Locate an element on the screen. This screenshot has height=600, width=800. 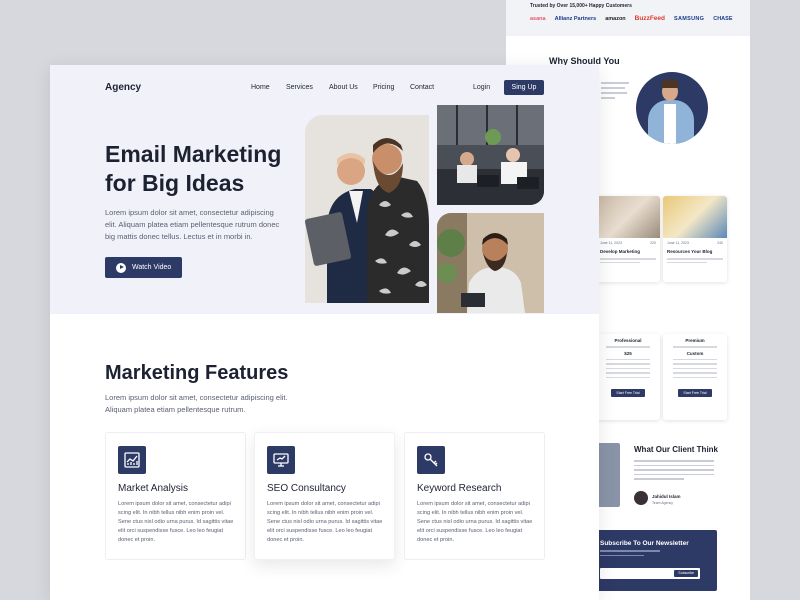
newsletter-title: Subscribe To Our Newsletter is located at coordinates (644, 543).